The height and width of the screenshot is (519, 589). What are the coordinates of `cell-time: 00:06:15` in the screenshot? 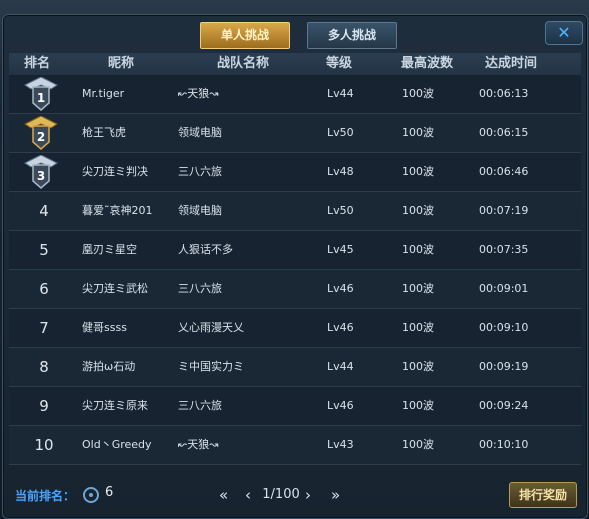 It's located at (504, 132).